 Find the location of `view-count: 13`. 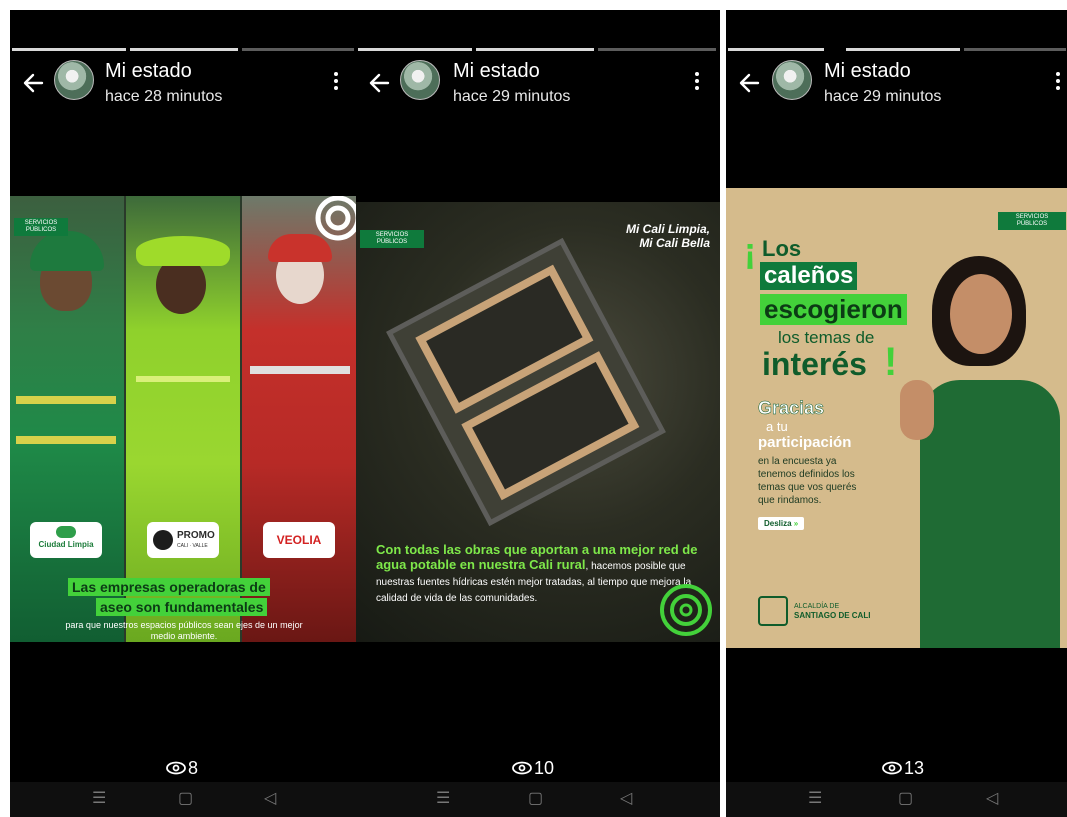

view-count: 13 is located at coordinates (903, 768).